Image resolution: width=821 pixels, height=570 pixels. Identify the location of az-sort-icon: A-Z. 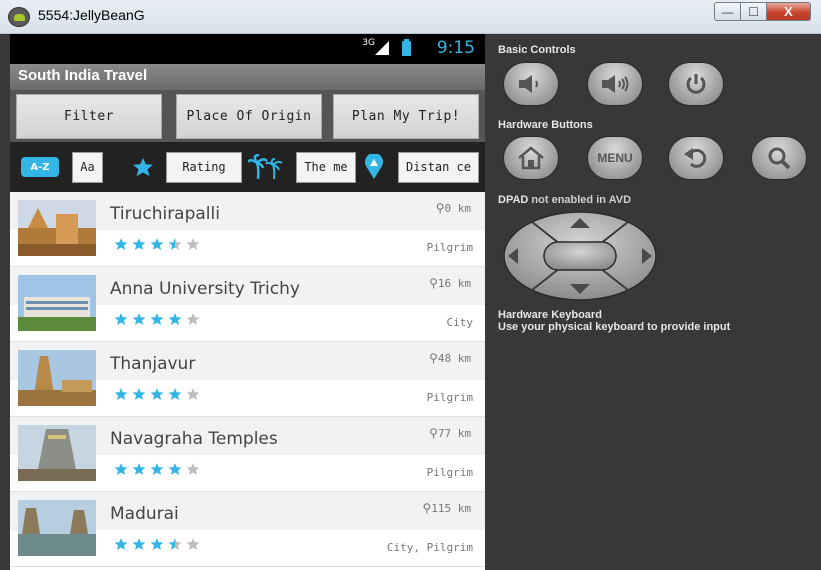
(40, 167).